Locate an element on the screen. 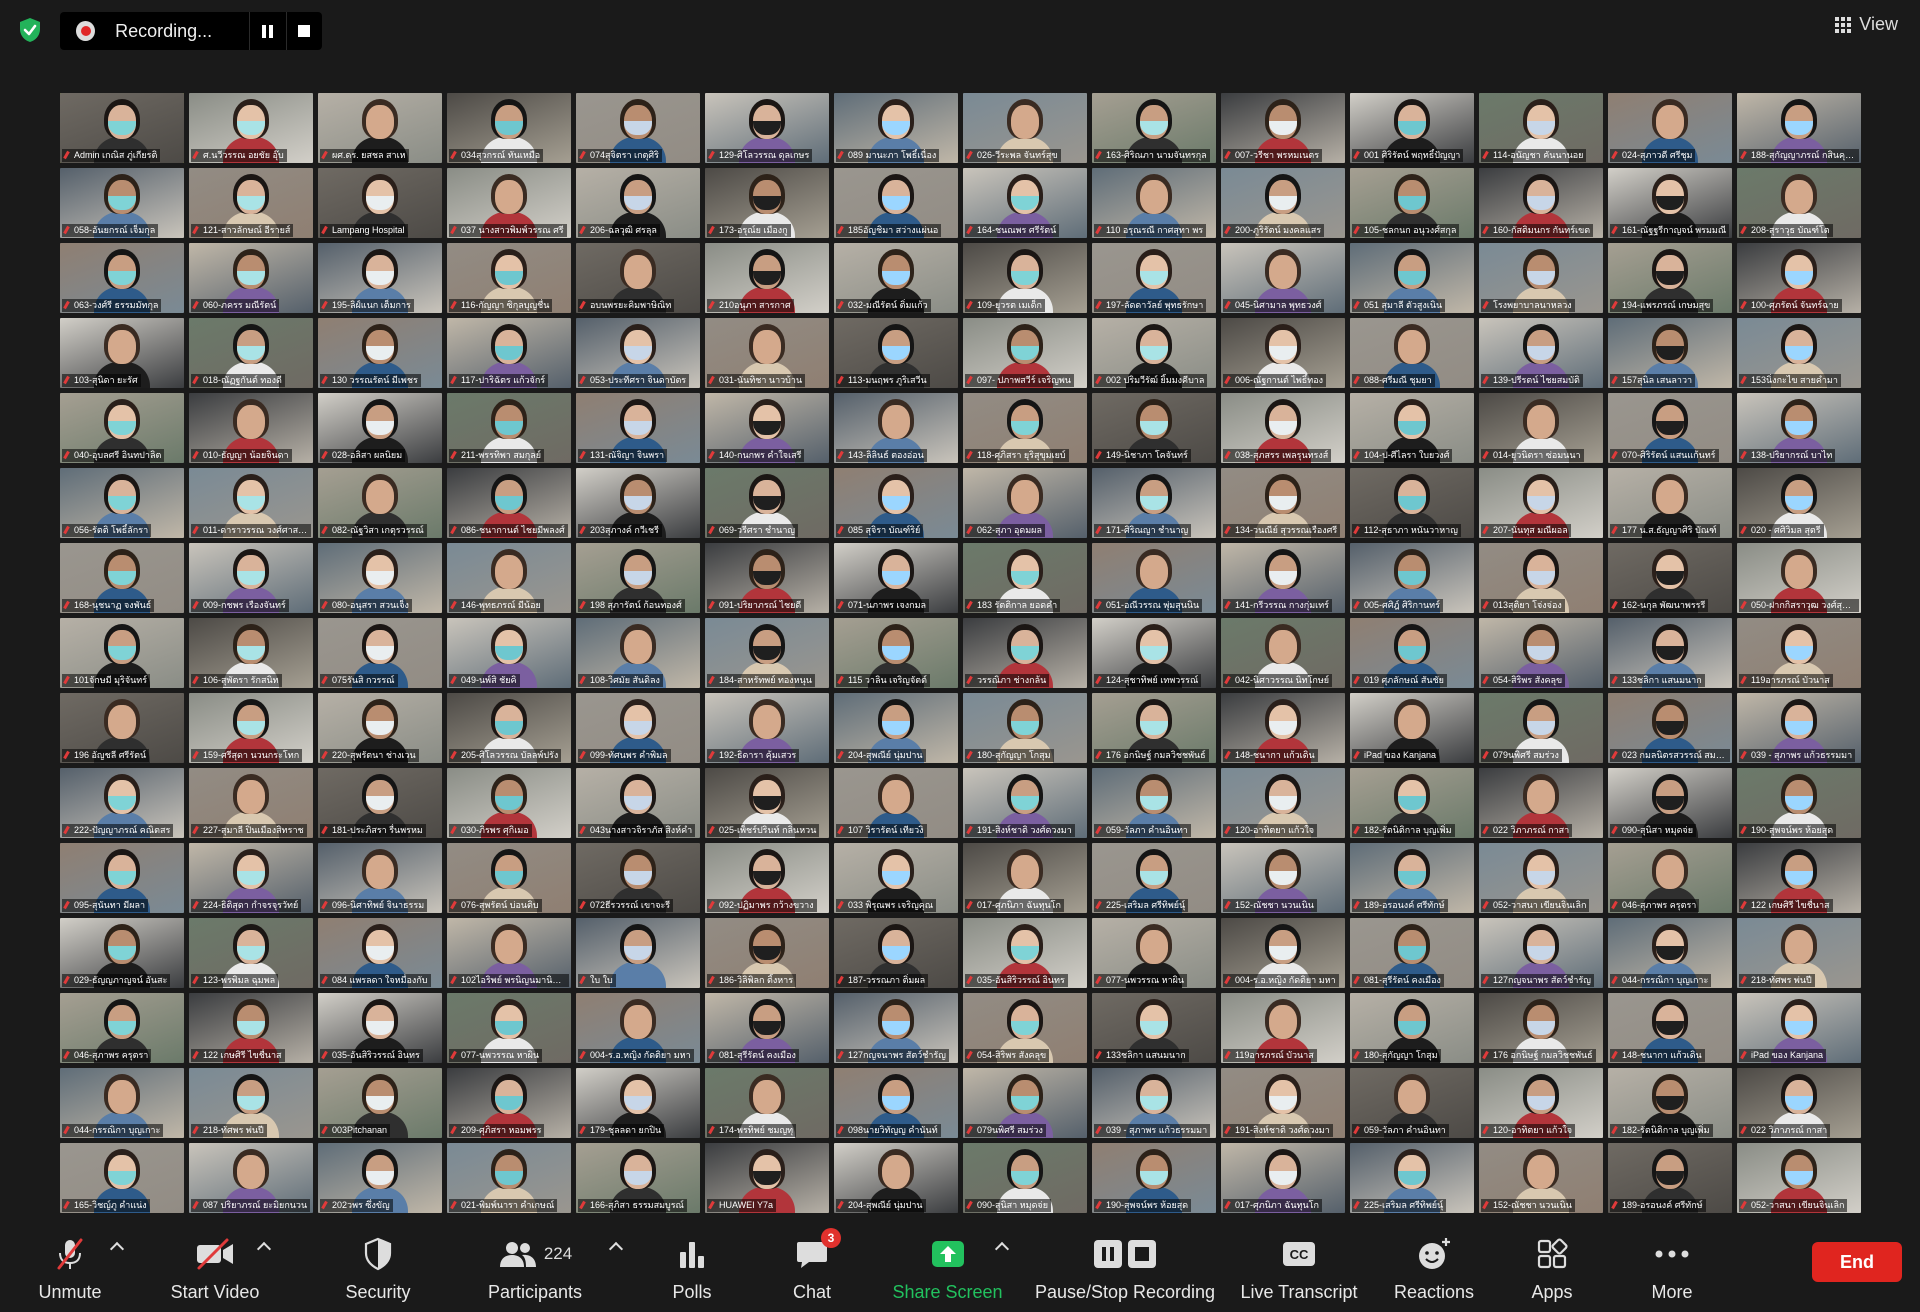  participant-tile: 030-ภิรพร ศุกิเมอ is located at coordinates (509, 803).